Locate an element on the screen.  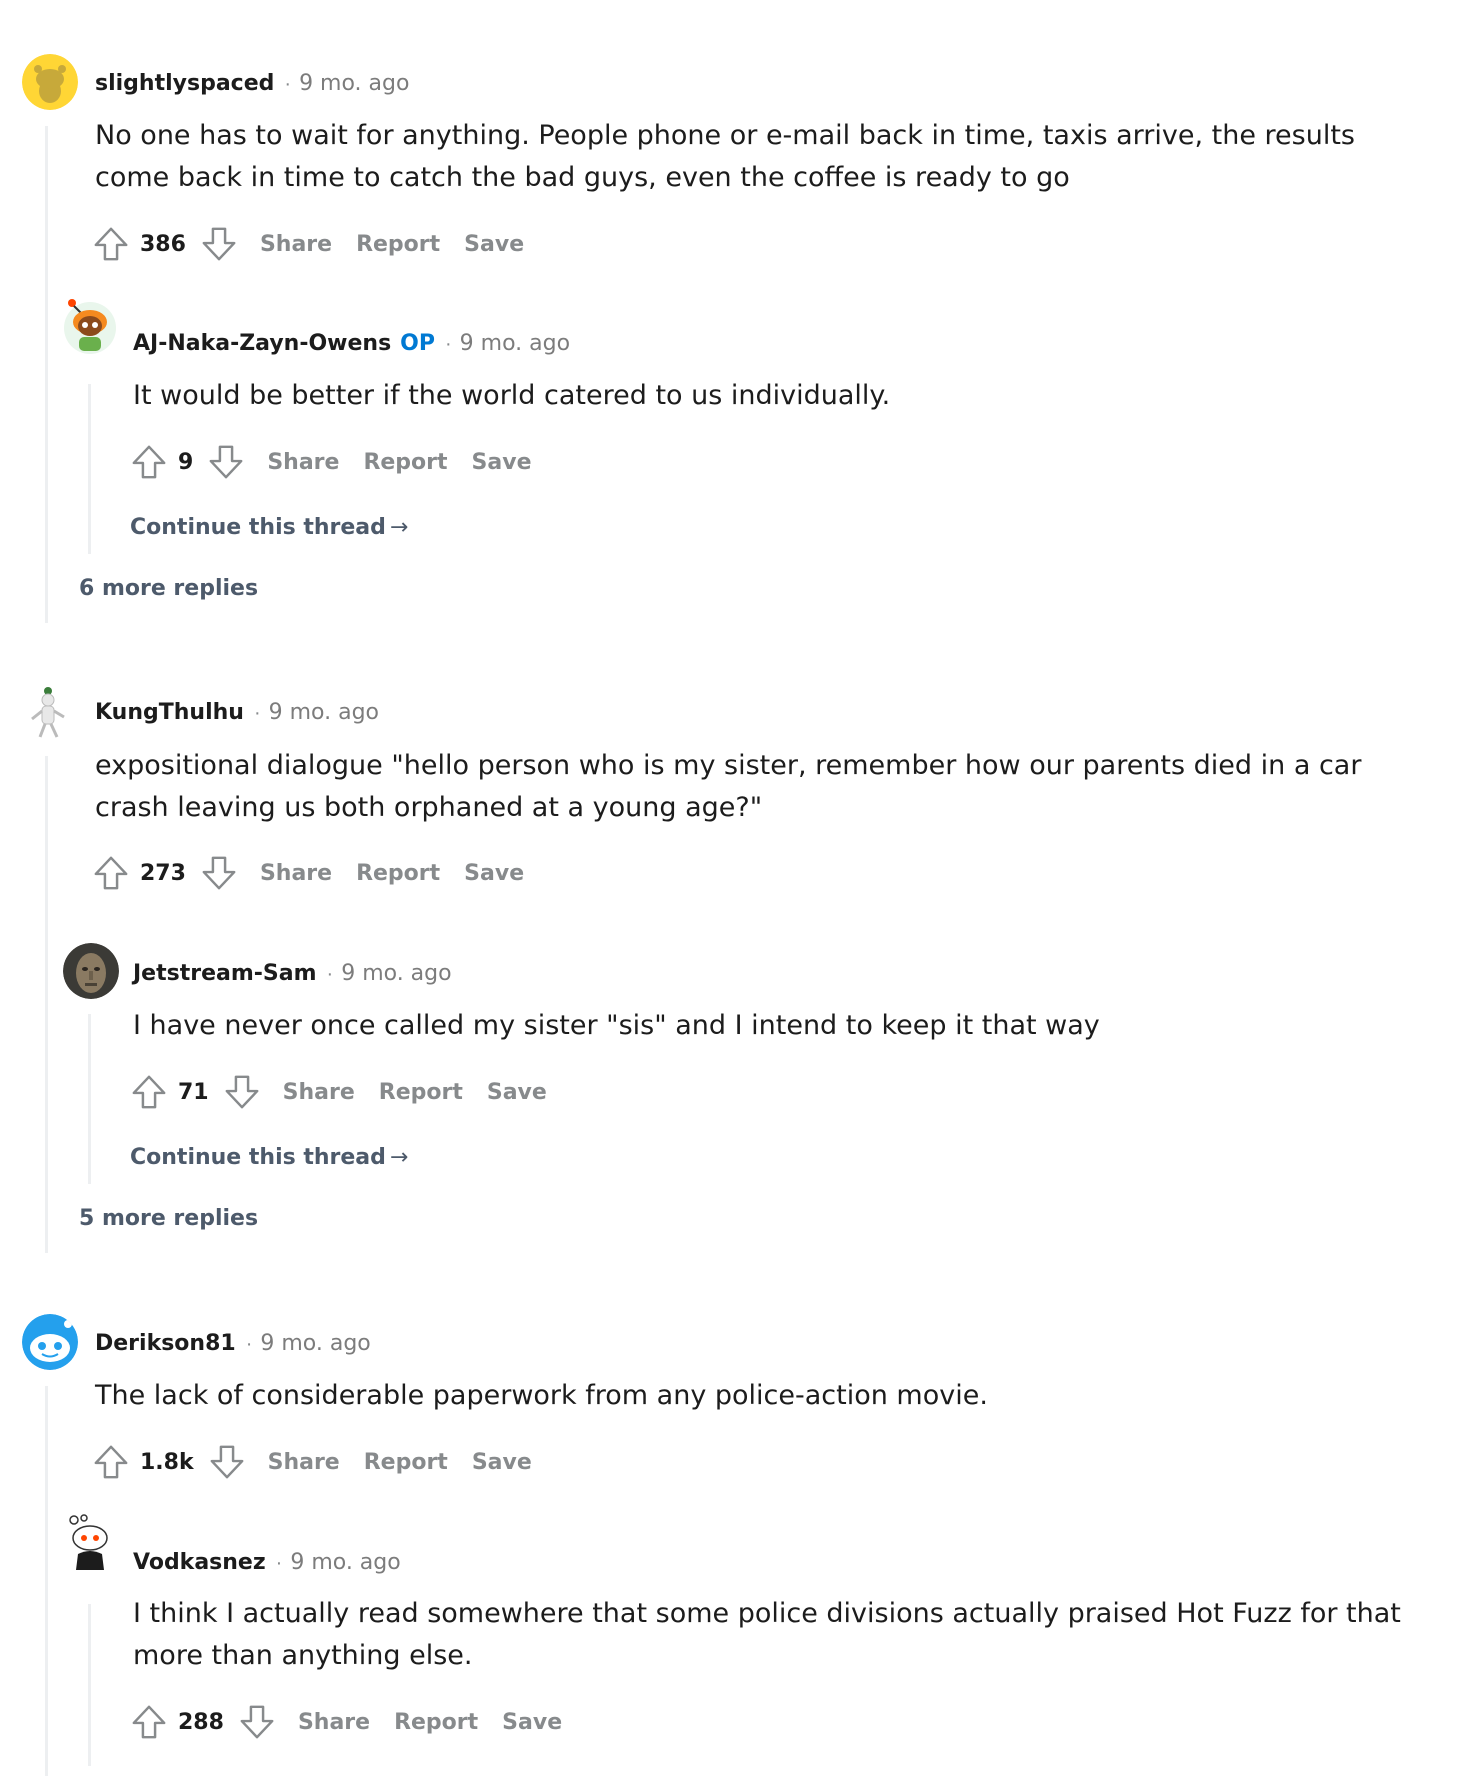
vote-score: 1.8k is located at coordinates (167, 1462).